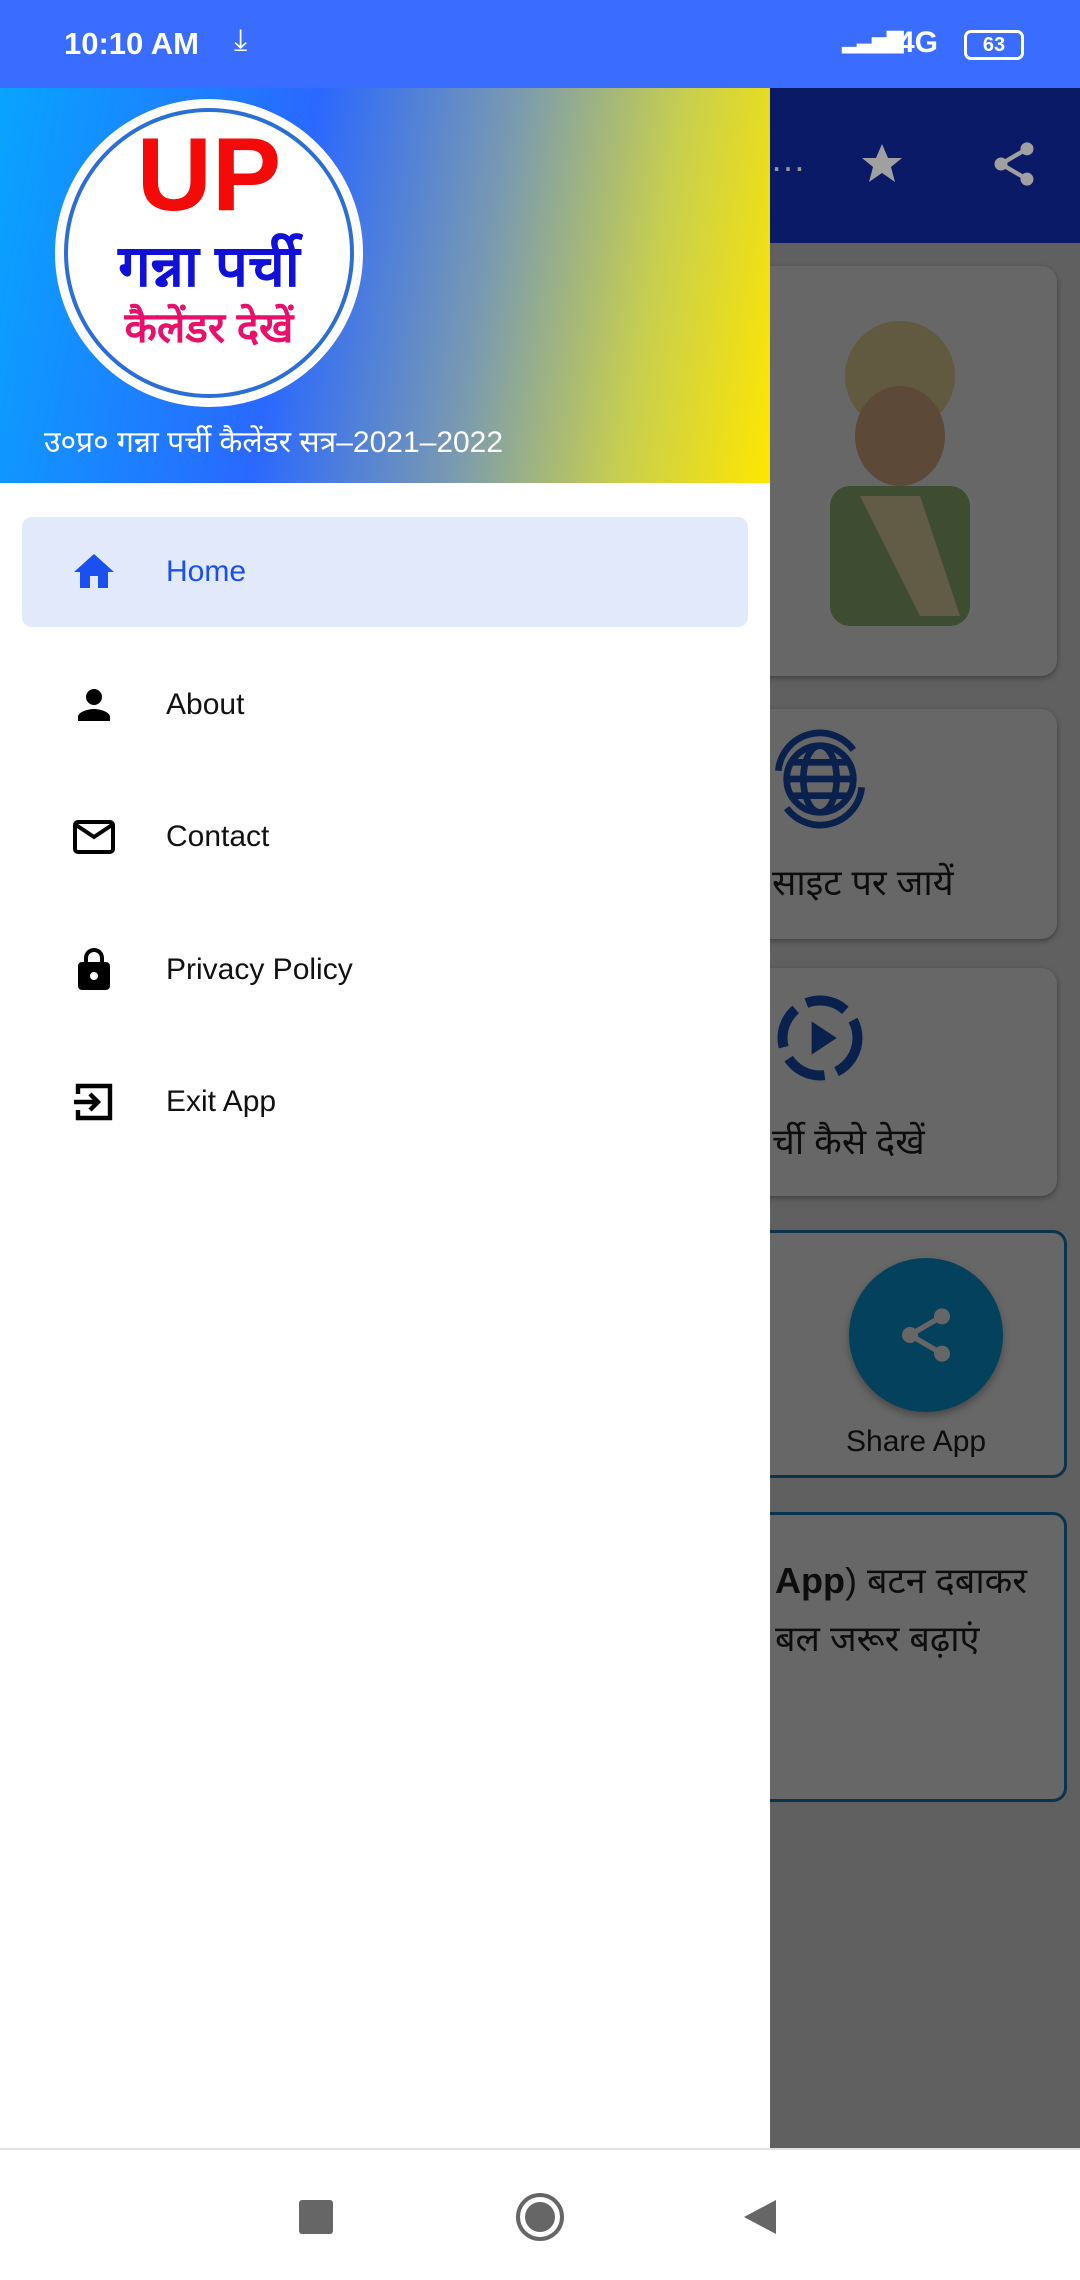 The width and height of the screenshot is (1080, 2280). Describe the element at coordinates (916, 1441) in the screenshot. I see `share-app-label: Share App` at that location.